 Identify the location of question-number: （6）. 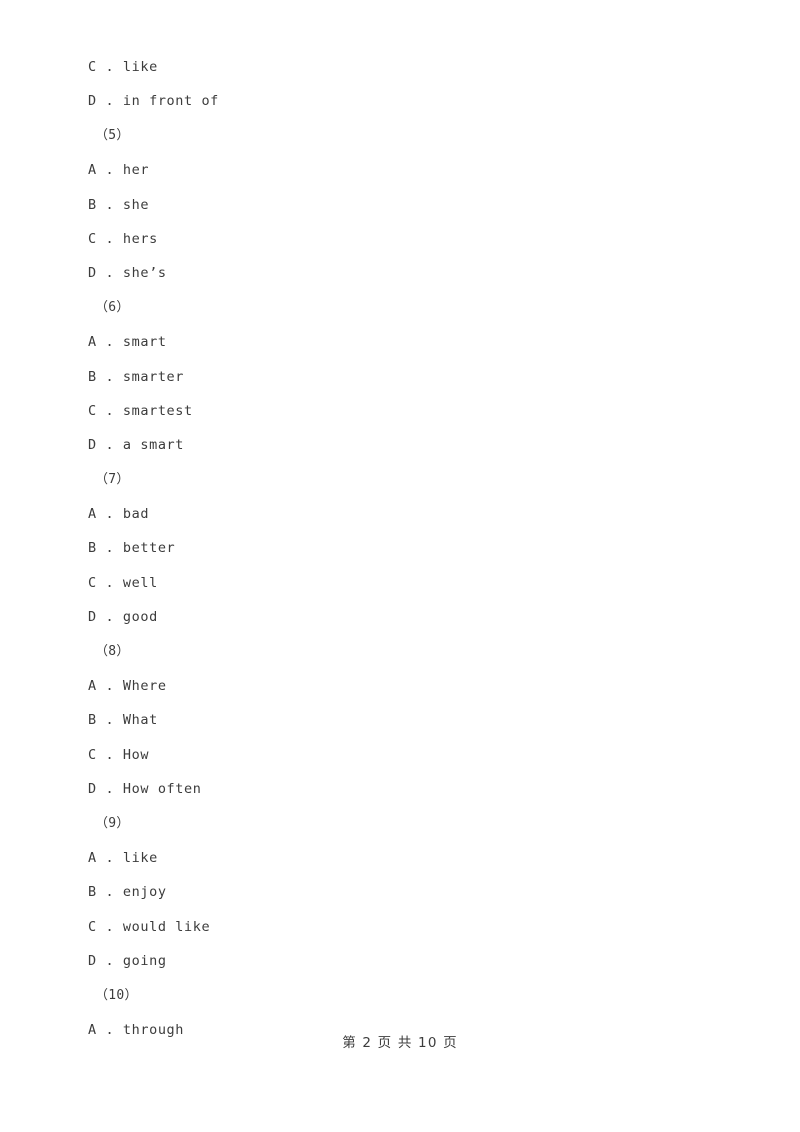
(112, 307).